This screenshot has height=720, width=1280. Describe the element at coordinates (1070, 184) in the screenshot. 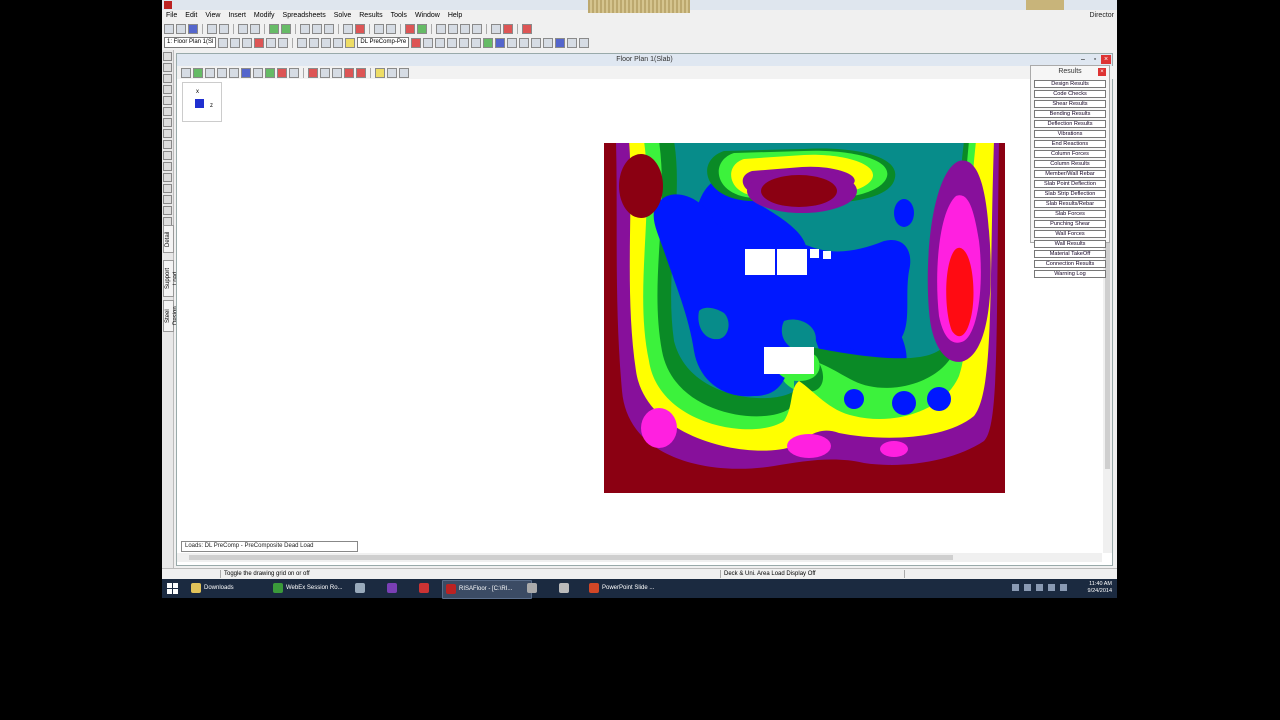

I see `results-slab-point-deflection-button: Slab Point Deflection` at that location.